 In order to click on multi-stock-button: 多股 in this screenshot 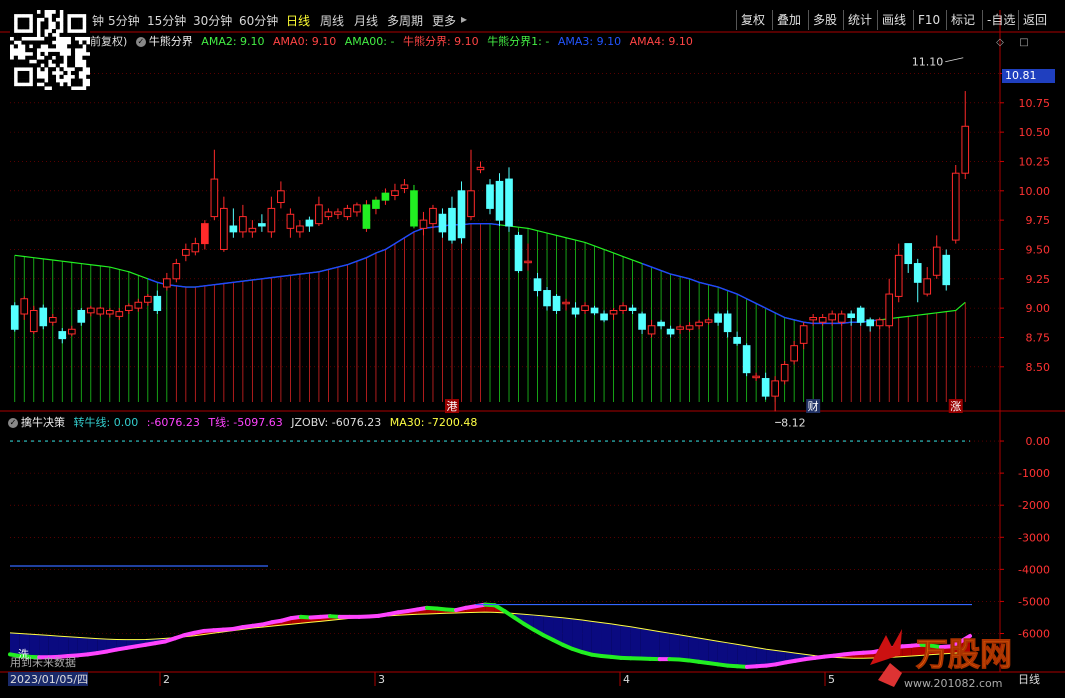, I will do `click(824, 20)`.